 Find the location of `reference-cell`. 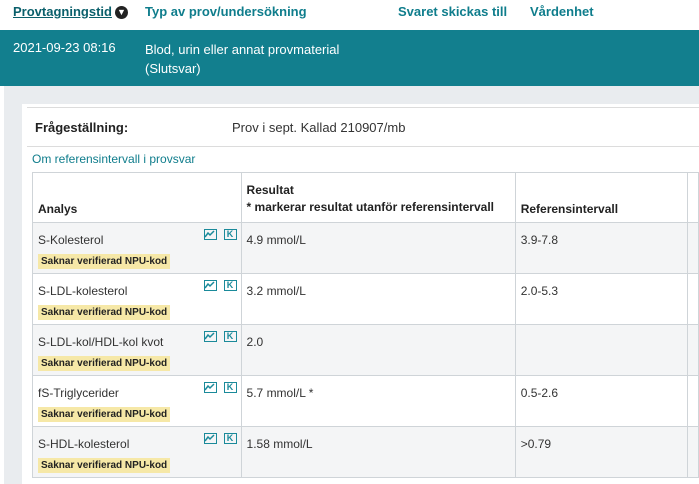

reference-cell is located at coordinates (601, 350).